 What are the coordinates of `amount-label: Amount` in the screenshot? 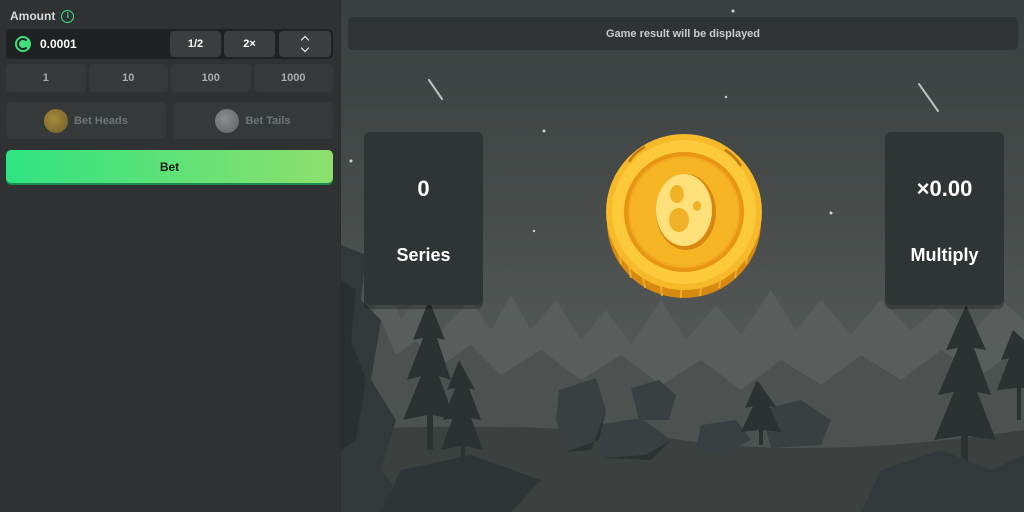 It's located at (33, 16).